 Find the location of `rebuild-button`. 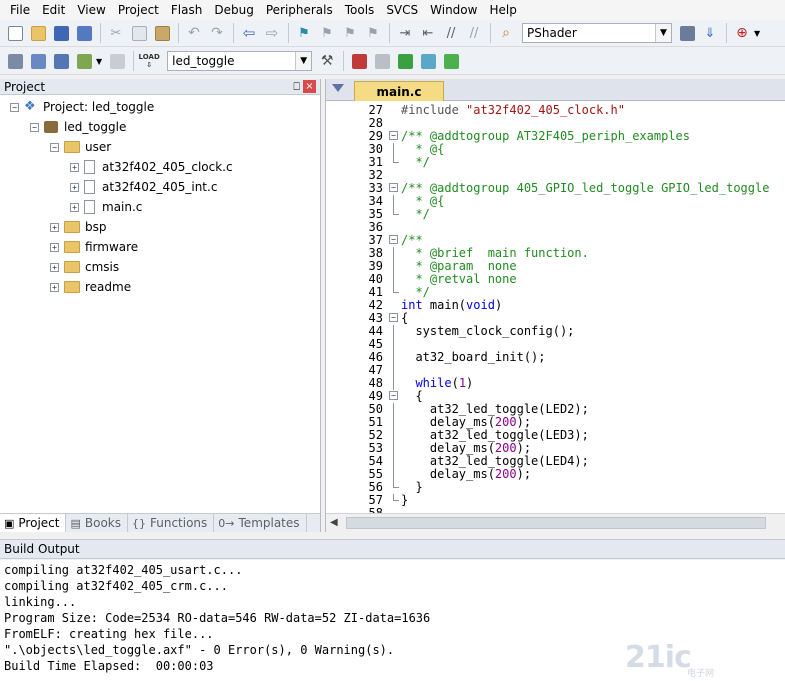

rebuild-button is located at coordinates (61, 61).